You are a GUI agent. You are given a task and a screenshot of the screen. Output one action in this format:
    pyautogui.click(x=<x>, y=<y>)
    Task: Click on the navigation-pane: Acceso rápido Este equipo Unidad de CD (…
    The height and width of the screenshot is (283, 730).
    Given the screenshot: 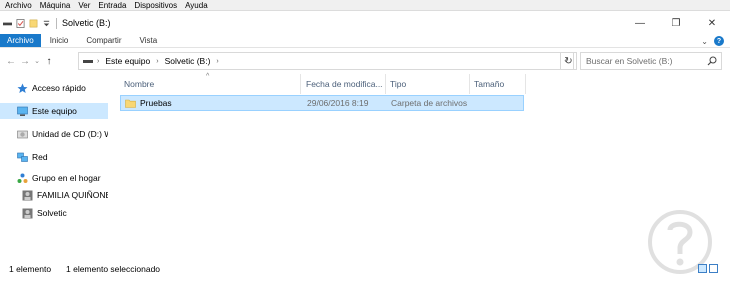 What is the action you would take?
    pyautogui.click(x=54, y=167)
    